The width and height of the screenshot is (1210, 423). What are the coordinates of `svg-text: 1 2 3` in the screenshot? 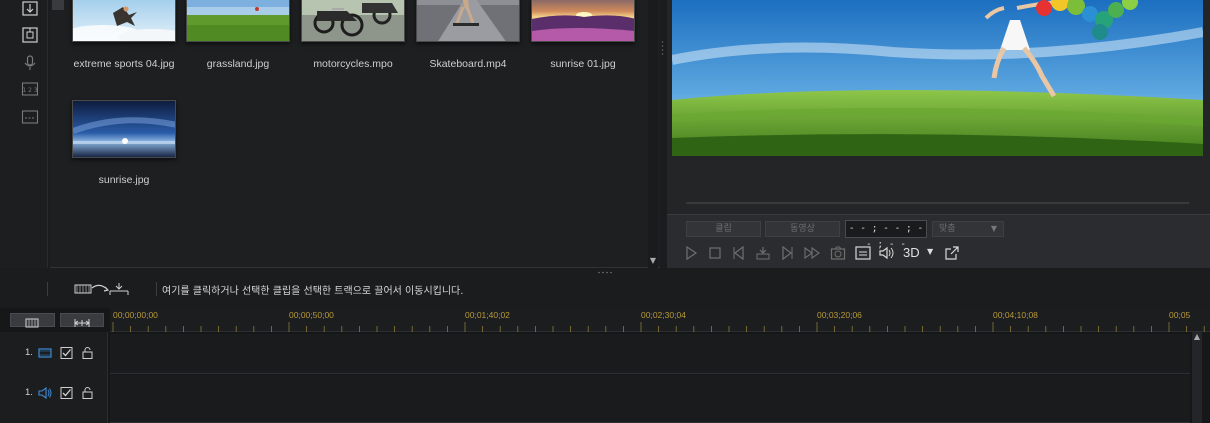 It's located at (29, 90).